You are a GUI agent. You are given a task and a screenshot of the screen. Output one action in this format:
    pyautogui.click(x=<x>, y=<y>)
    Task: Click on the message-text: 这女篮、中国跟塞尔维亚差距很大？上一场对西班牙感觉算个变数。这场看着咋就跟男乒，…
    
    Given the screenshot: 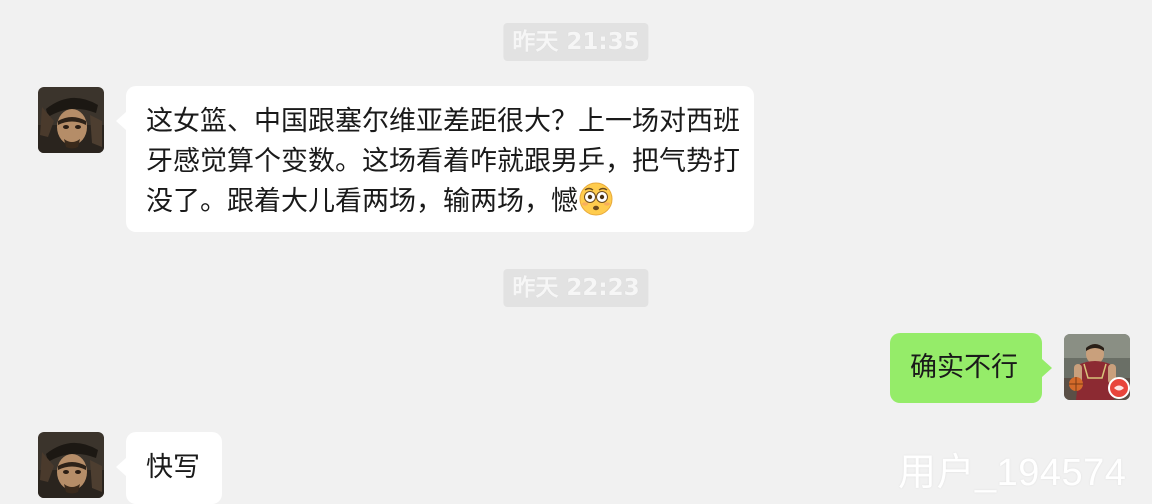 What is the action you would take?
    pyautogui.click(x=443, y=161)
    